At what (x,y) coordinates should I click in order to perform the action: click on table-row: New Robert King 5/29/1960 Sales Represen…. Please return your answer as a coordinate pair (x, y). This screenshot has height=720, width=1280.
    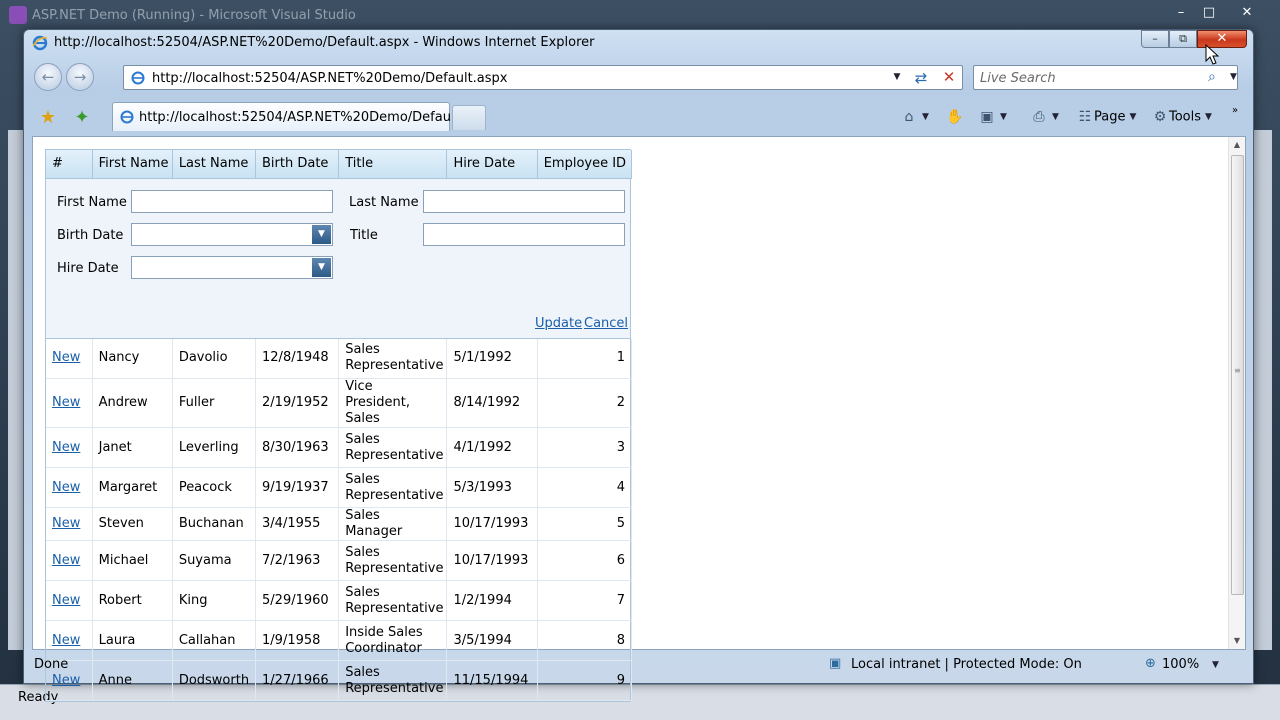
    Looking at the image, I should click on (339, 600).